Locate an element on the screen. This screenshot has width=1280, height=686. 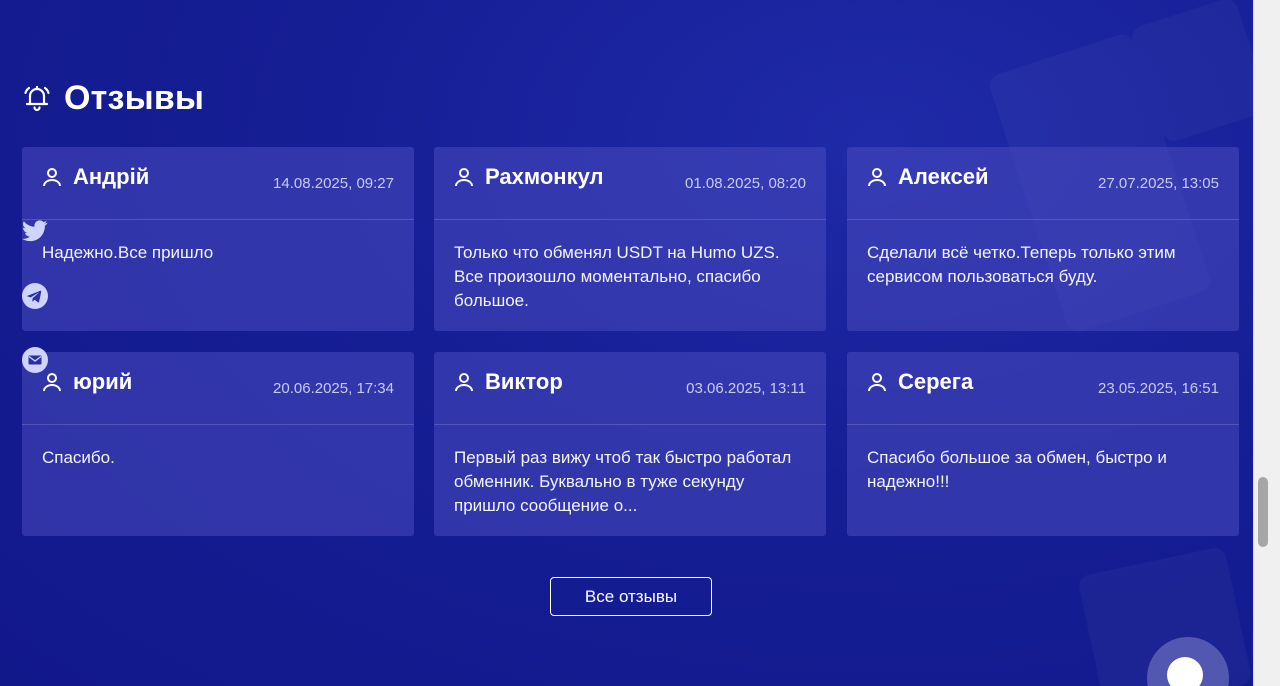
review-text: Спасибо. is located at coordinates (78, 457).